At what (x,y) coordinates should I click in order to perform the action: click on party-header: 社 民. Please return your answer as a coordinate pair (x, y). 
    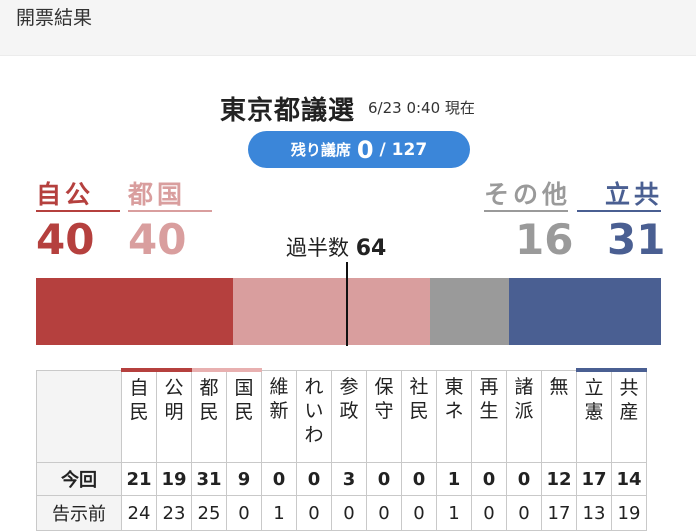
    Looking at the image, I should click on (419, 416).